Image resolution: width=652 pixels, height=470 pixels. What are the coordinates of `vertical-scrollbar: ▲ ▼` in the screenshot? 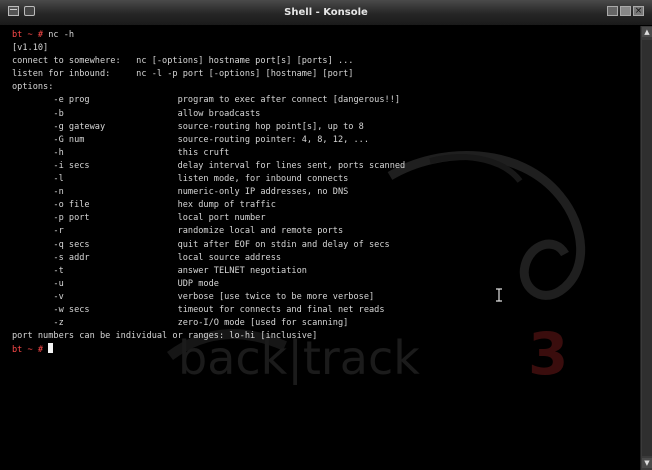 It's located at (646, 248).